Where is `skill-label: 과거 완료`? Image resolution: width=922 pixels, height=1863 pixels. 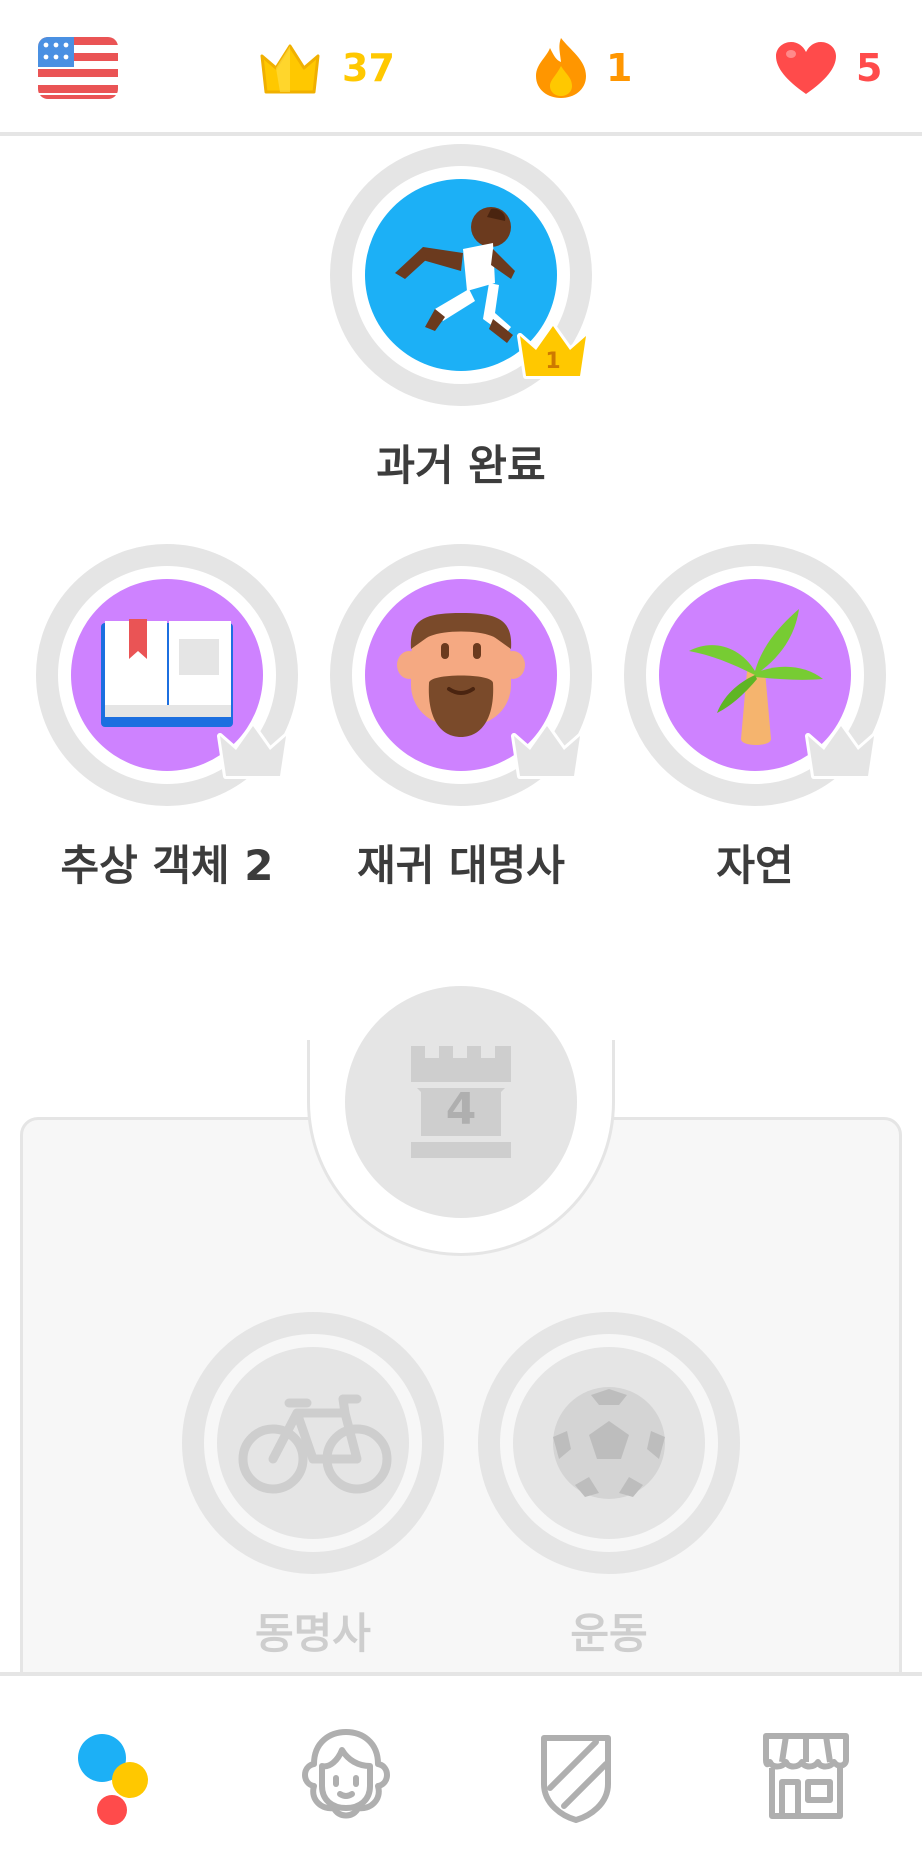 skill-label: 과거 완료 is located at coordinates (461, 465).